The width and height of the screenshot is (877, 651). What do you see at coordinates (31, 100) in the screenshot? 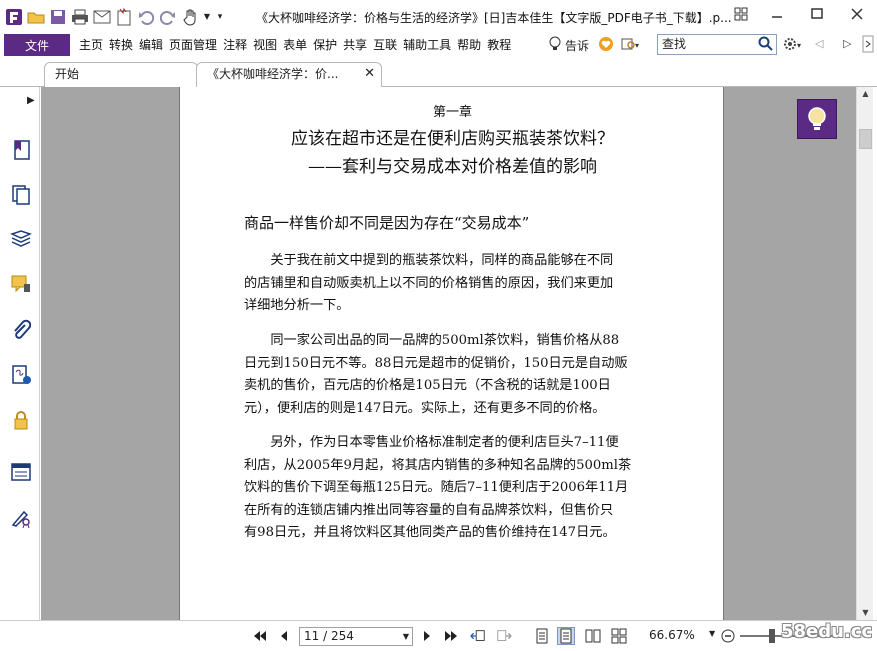
I see `expand-panel-icon: ▶` at bounding box center [31, 100].